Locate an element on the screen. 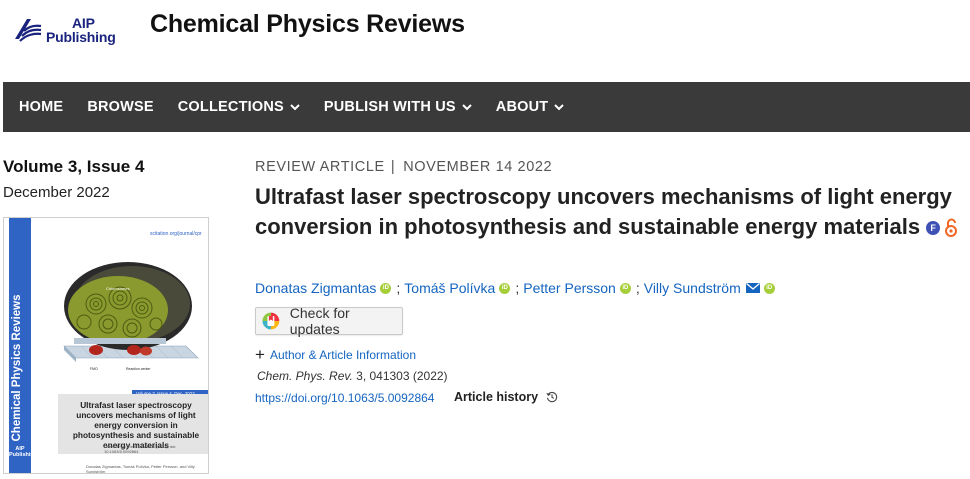 The image size is (970, 479). check-for-updates-button: Check for updates is located at coordinates (329, 321).